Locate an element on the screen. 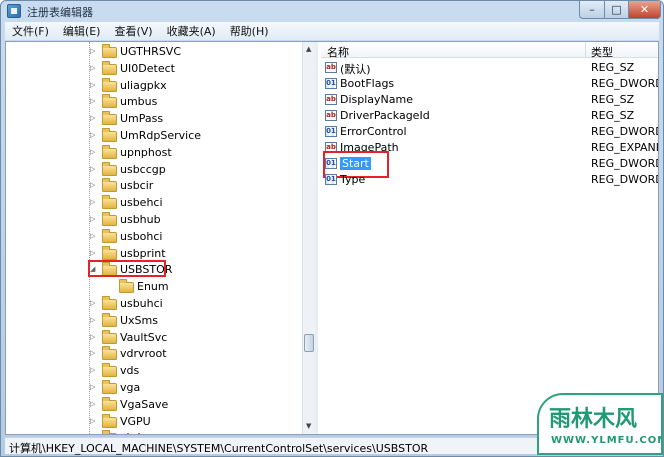 This screenshot has height=457, width=664. tree-item: ▷ usbhub is located at coordinates (156, 219).